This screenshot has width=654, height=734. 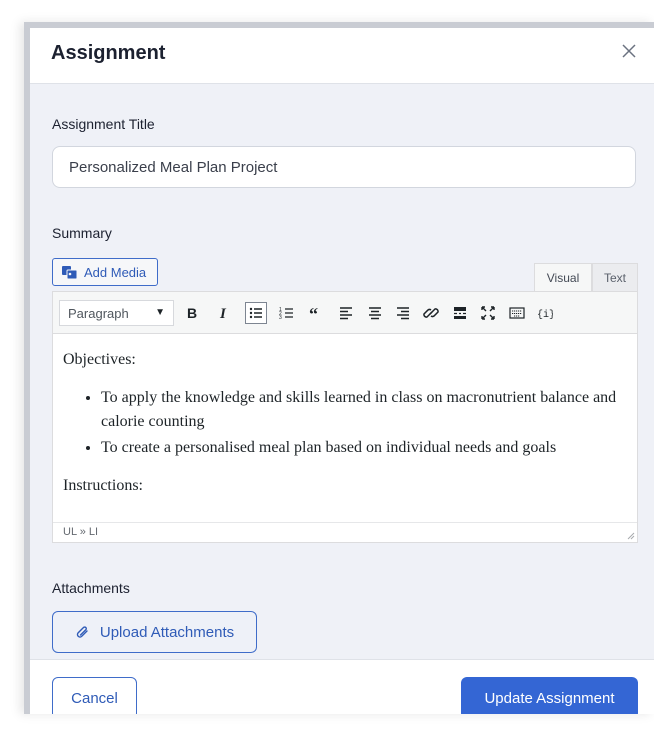 I want to click on upload-attachments-button: Upload Attachments, so click(x=154, y=632).